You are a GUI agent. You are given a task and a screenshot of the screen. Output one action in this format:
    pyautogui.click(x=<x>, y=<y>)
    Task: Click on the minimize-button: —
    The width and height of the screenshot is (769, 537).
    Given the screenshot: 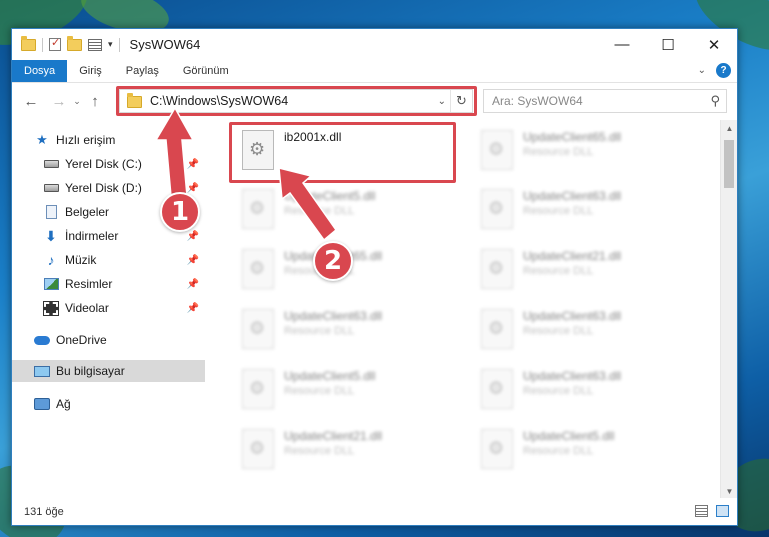 What is the action you would take?
    pyautogui.click(x=622, y=44)
    